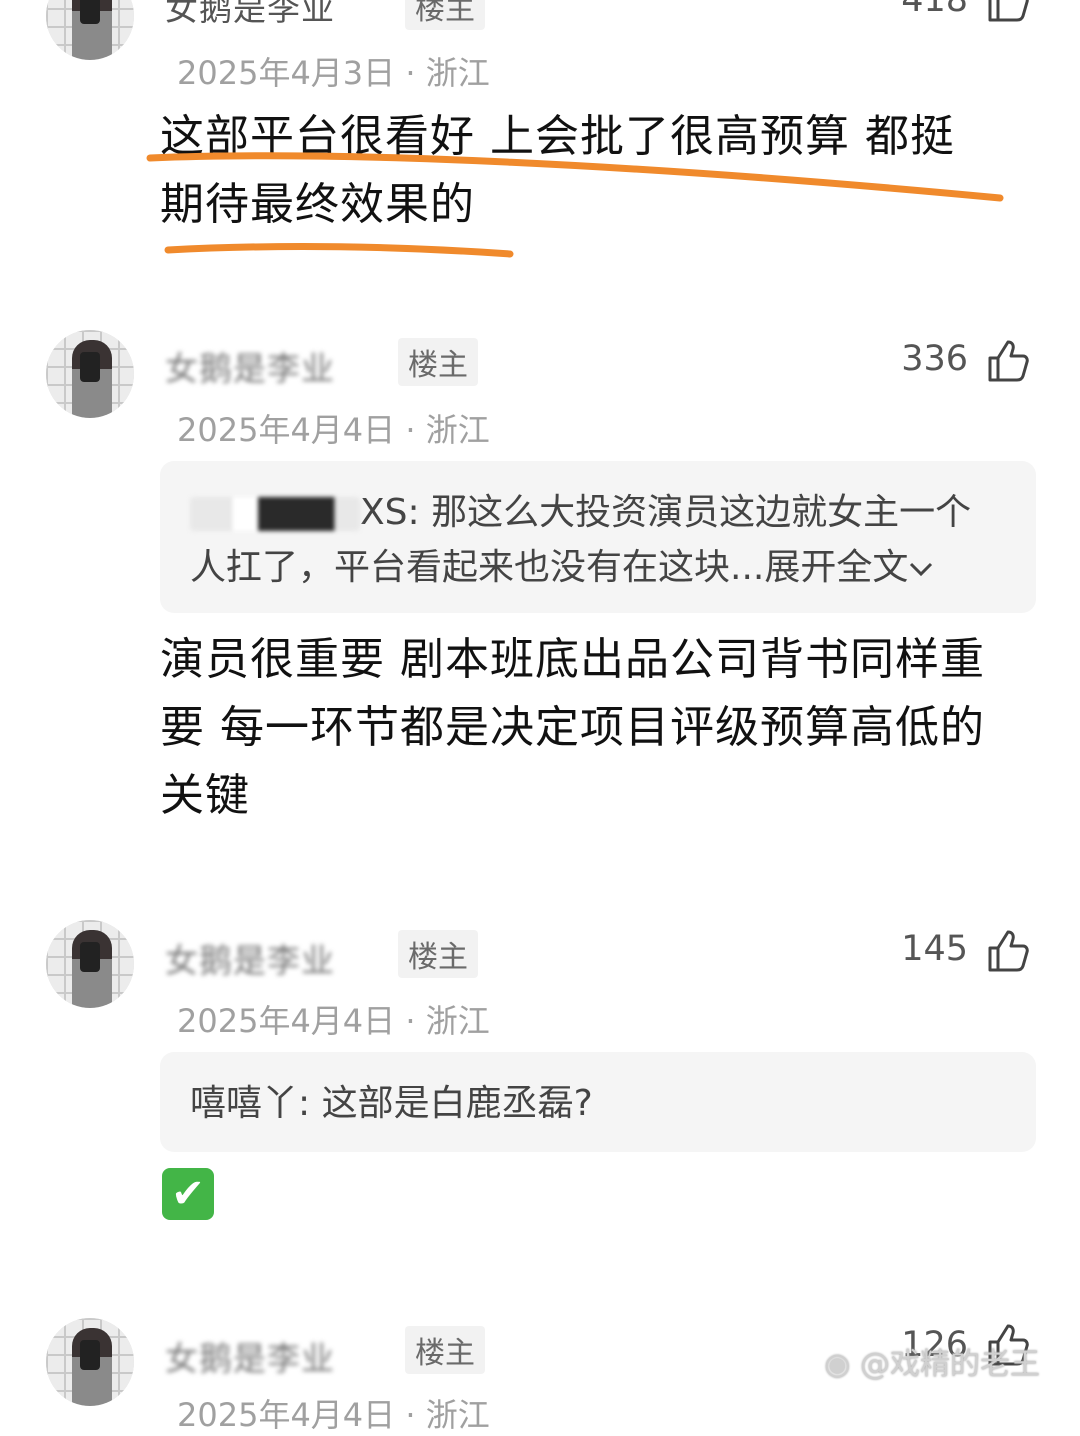  What do you see at coordinates (286, 73) in the screenshot?
I see `comment-date: 2025年4月3日` at bounding box center [286, 73].